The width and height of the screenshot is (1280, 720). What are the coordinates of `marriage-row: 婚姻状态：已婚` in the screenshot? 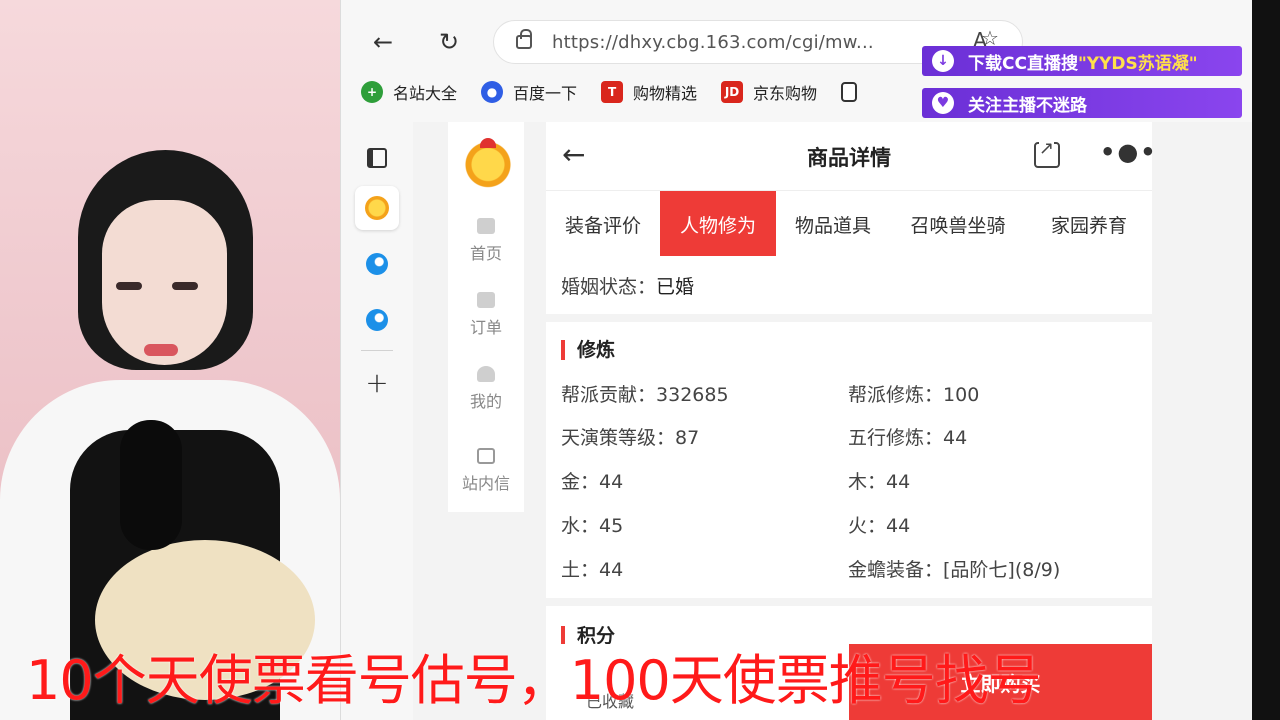 It's located at (849, 285).